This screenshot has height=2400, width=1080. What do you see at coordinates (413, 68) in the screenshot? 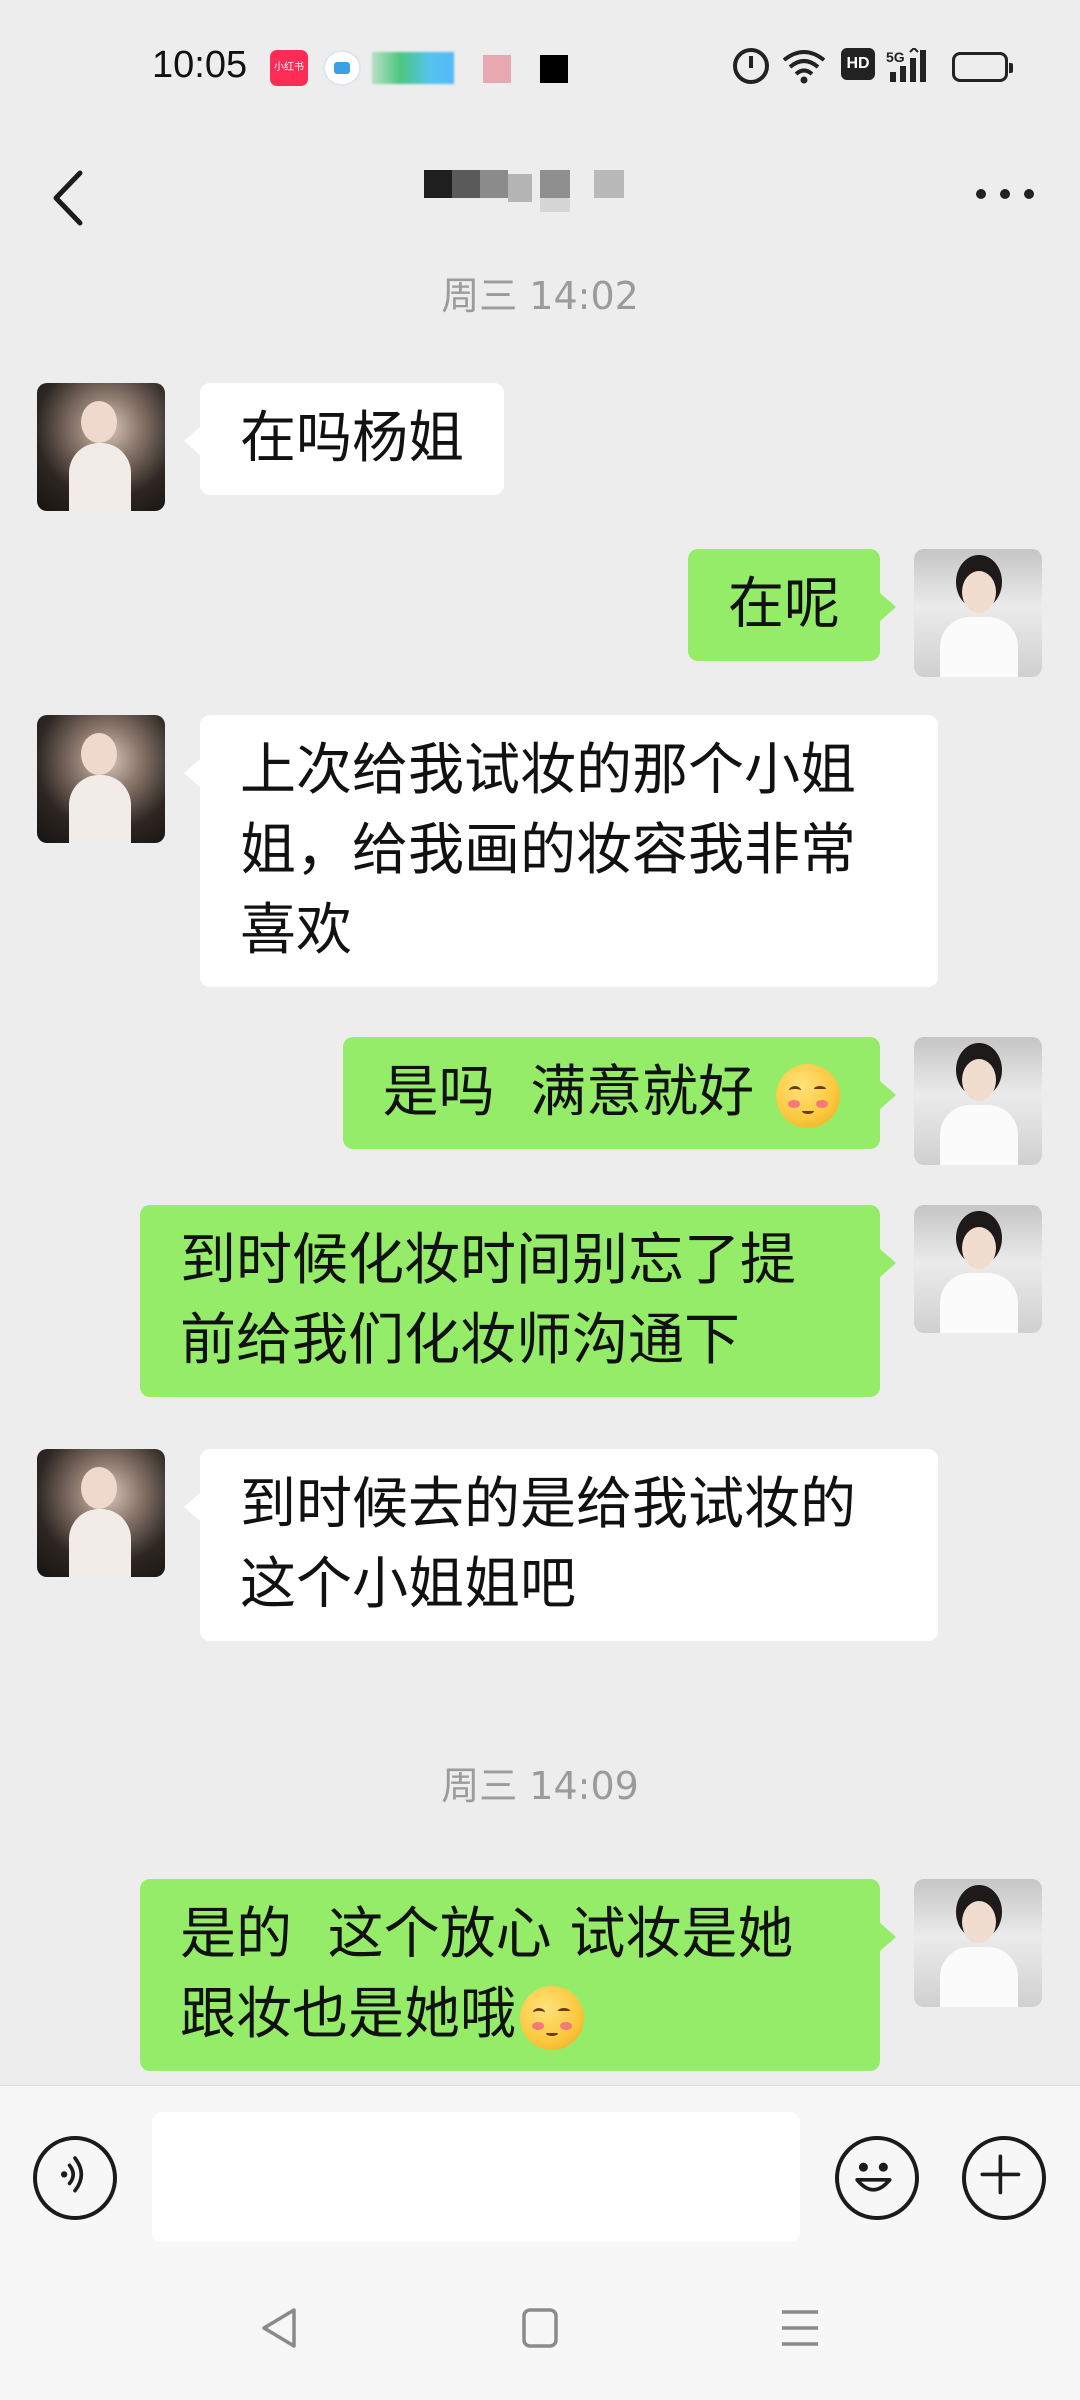
I see `blurred-icons` at bounding box center [413, 68].